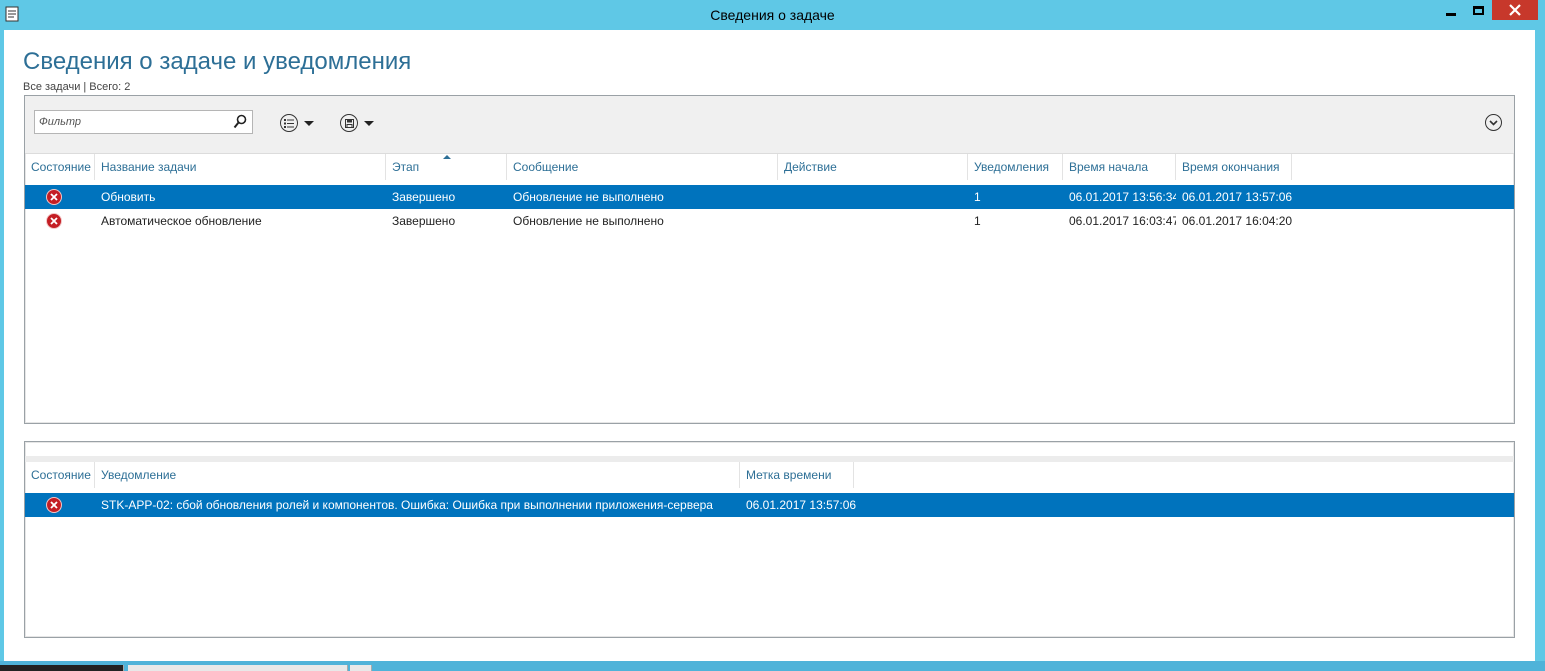 Image resolution: width=1545 pixels, height=671 pixels. I want to click on title-bar: Сведения о задаче, so click(772, 15).